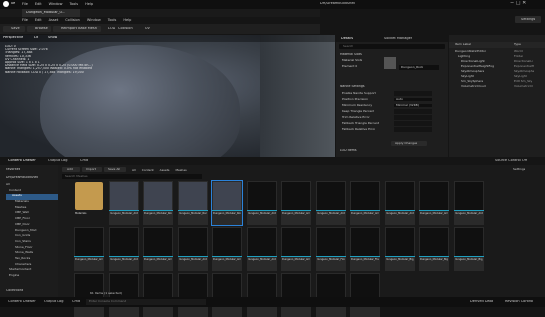  What do you see at coordinates (365, 249) in the screenshot?
I see `asset-tile: Dungeon_Modular_Floor_Tile` at bounding box center [365, 249].